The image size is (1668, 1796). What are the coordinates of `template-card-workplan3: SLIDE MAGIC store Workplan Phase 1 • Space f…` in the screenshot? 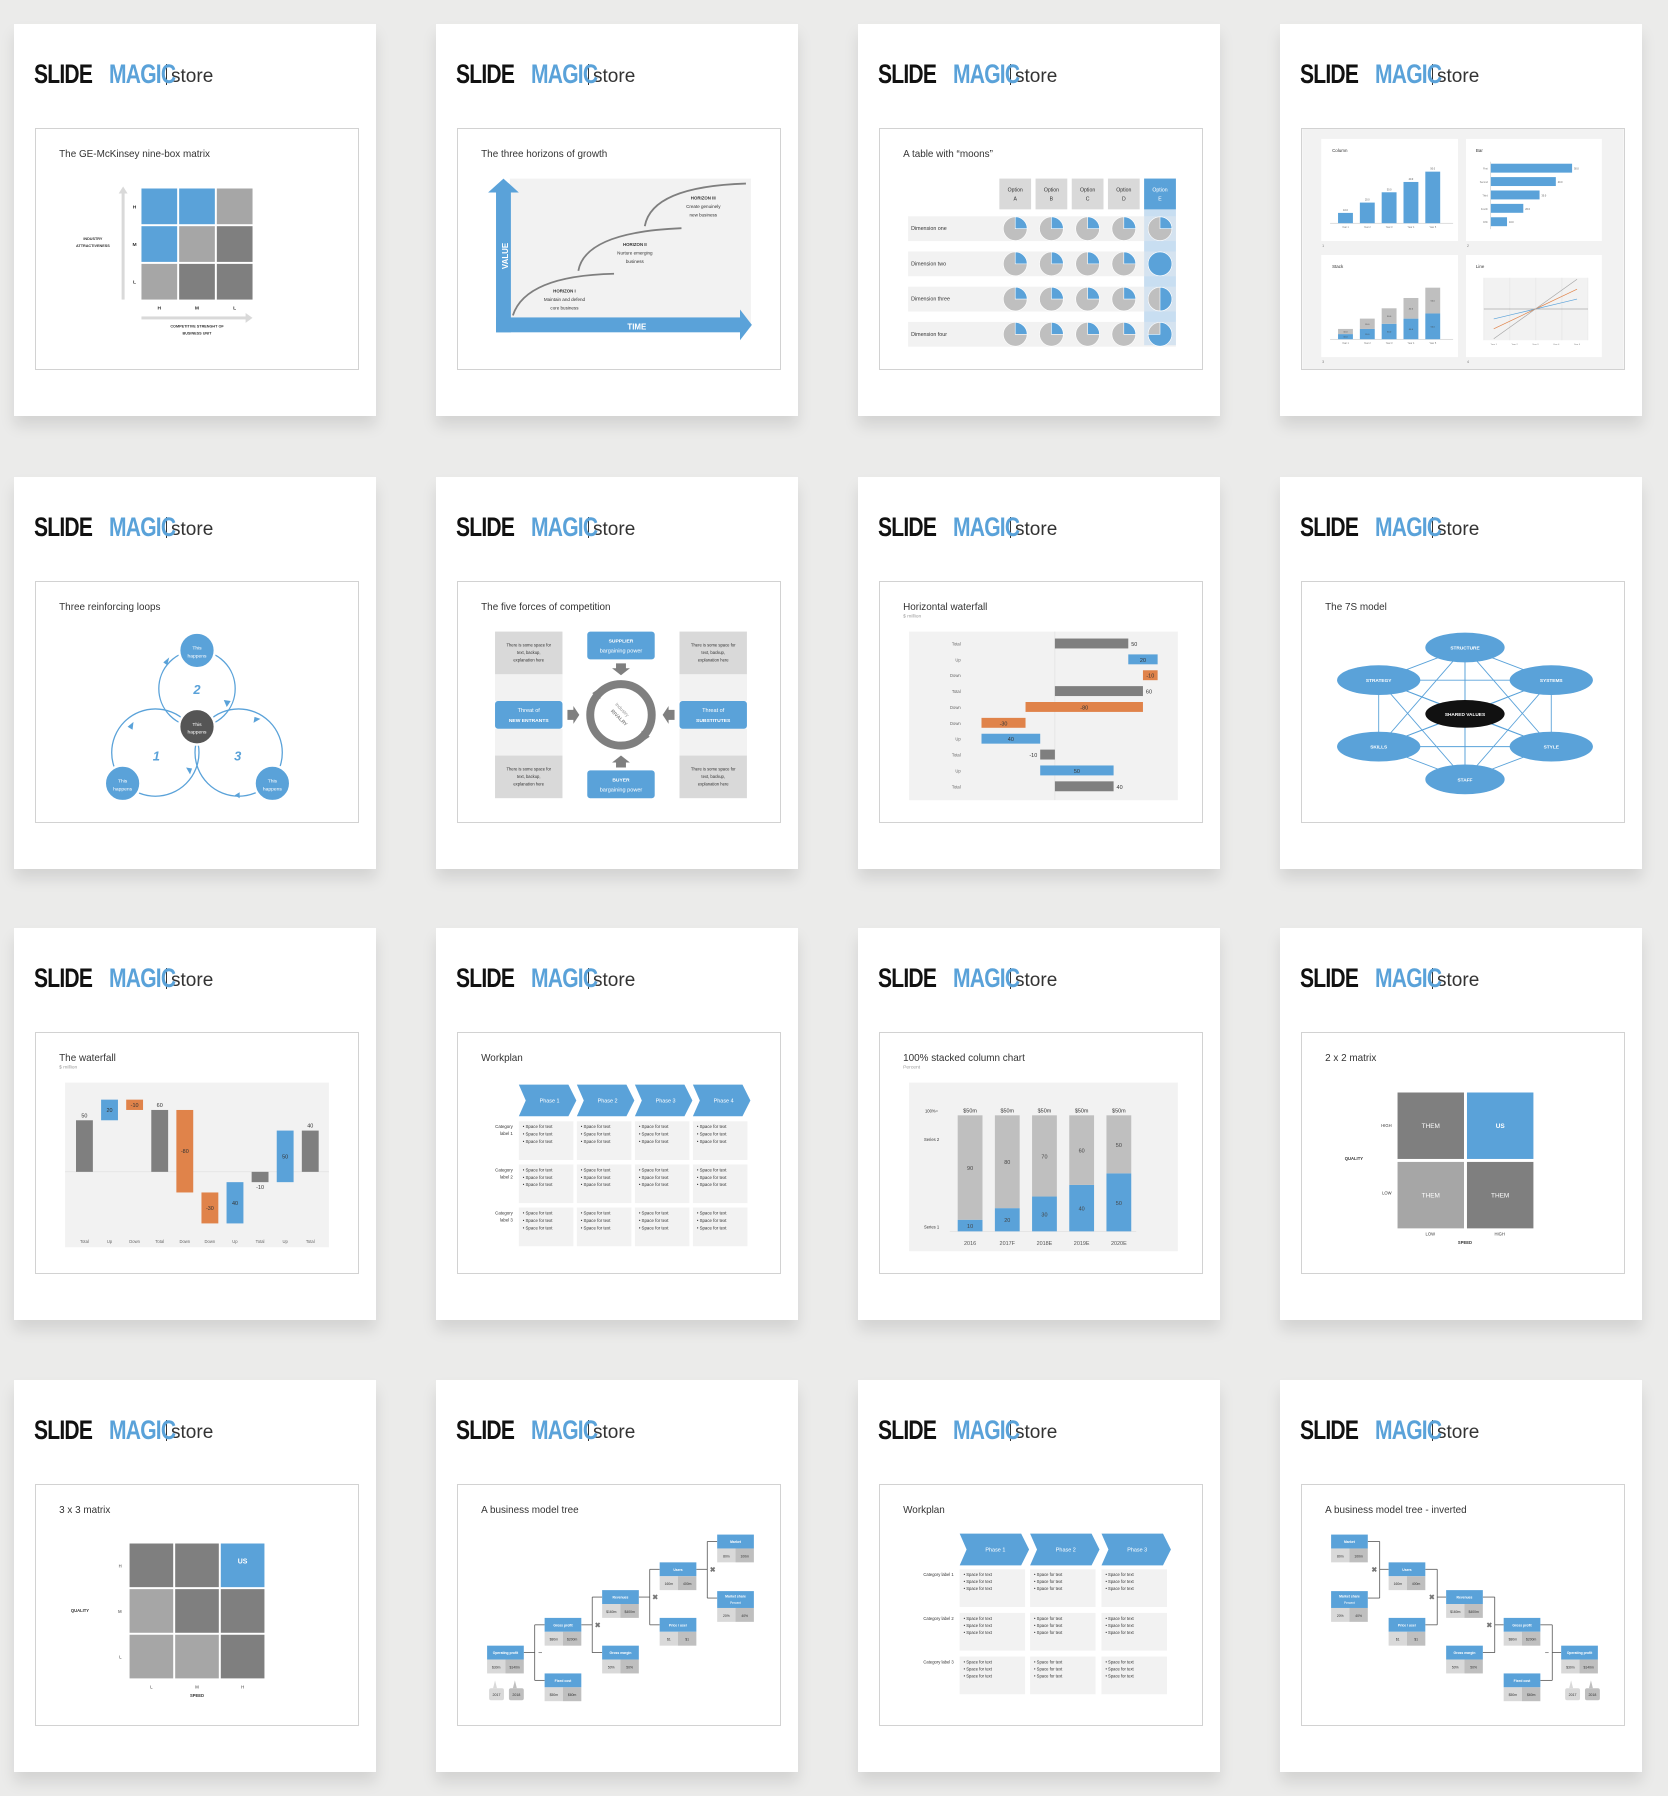 It's located at (1039, 1576).